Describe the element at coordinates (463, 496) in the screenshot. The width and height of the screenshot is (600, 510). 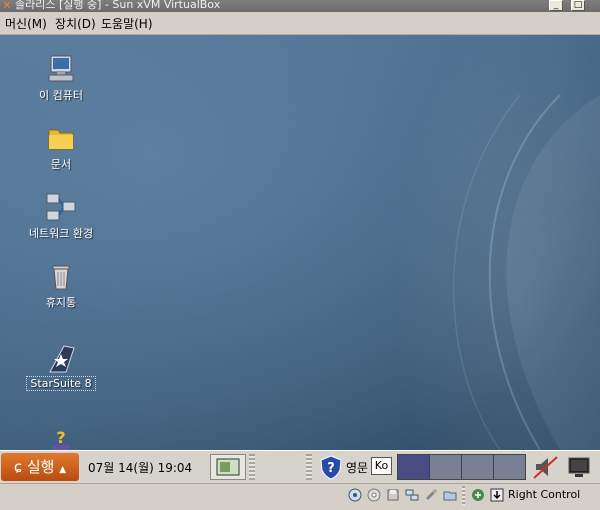
I see `status-divider` at that location.